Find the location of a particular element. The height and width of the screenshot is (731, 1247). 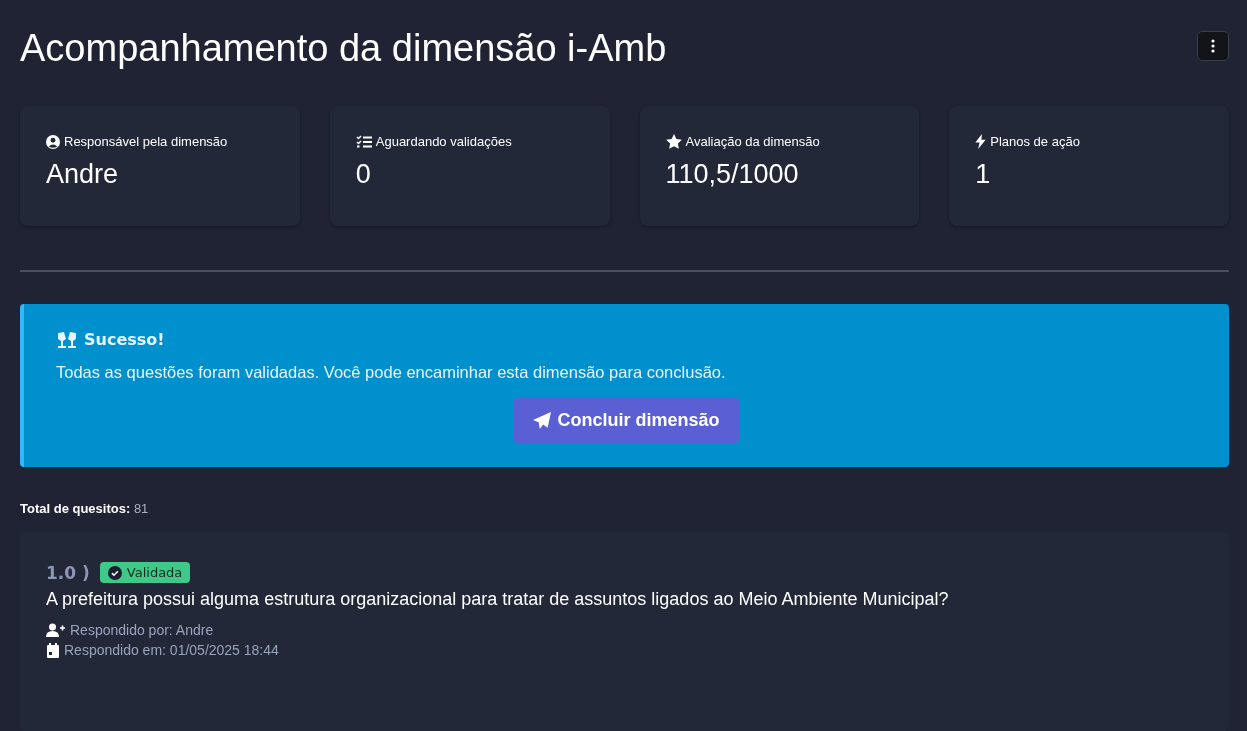

calendar-icon is located at coordinates (53, 650).